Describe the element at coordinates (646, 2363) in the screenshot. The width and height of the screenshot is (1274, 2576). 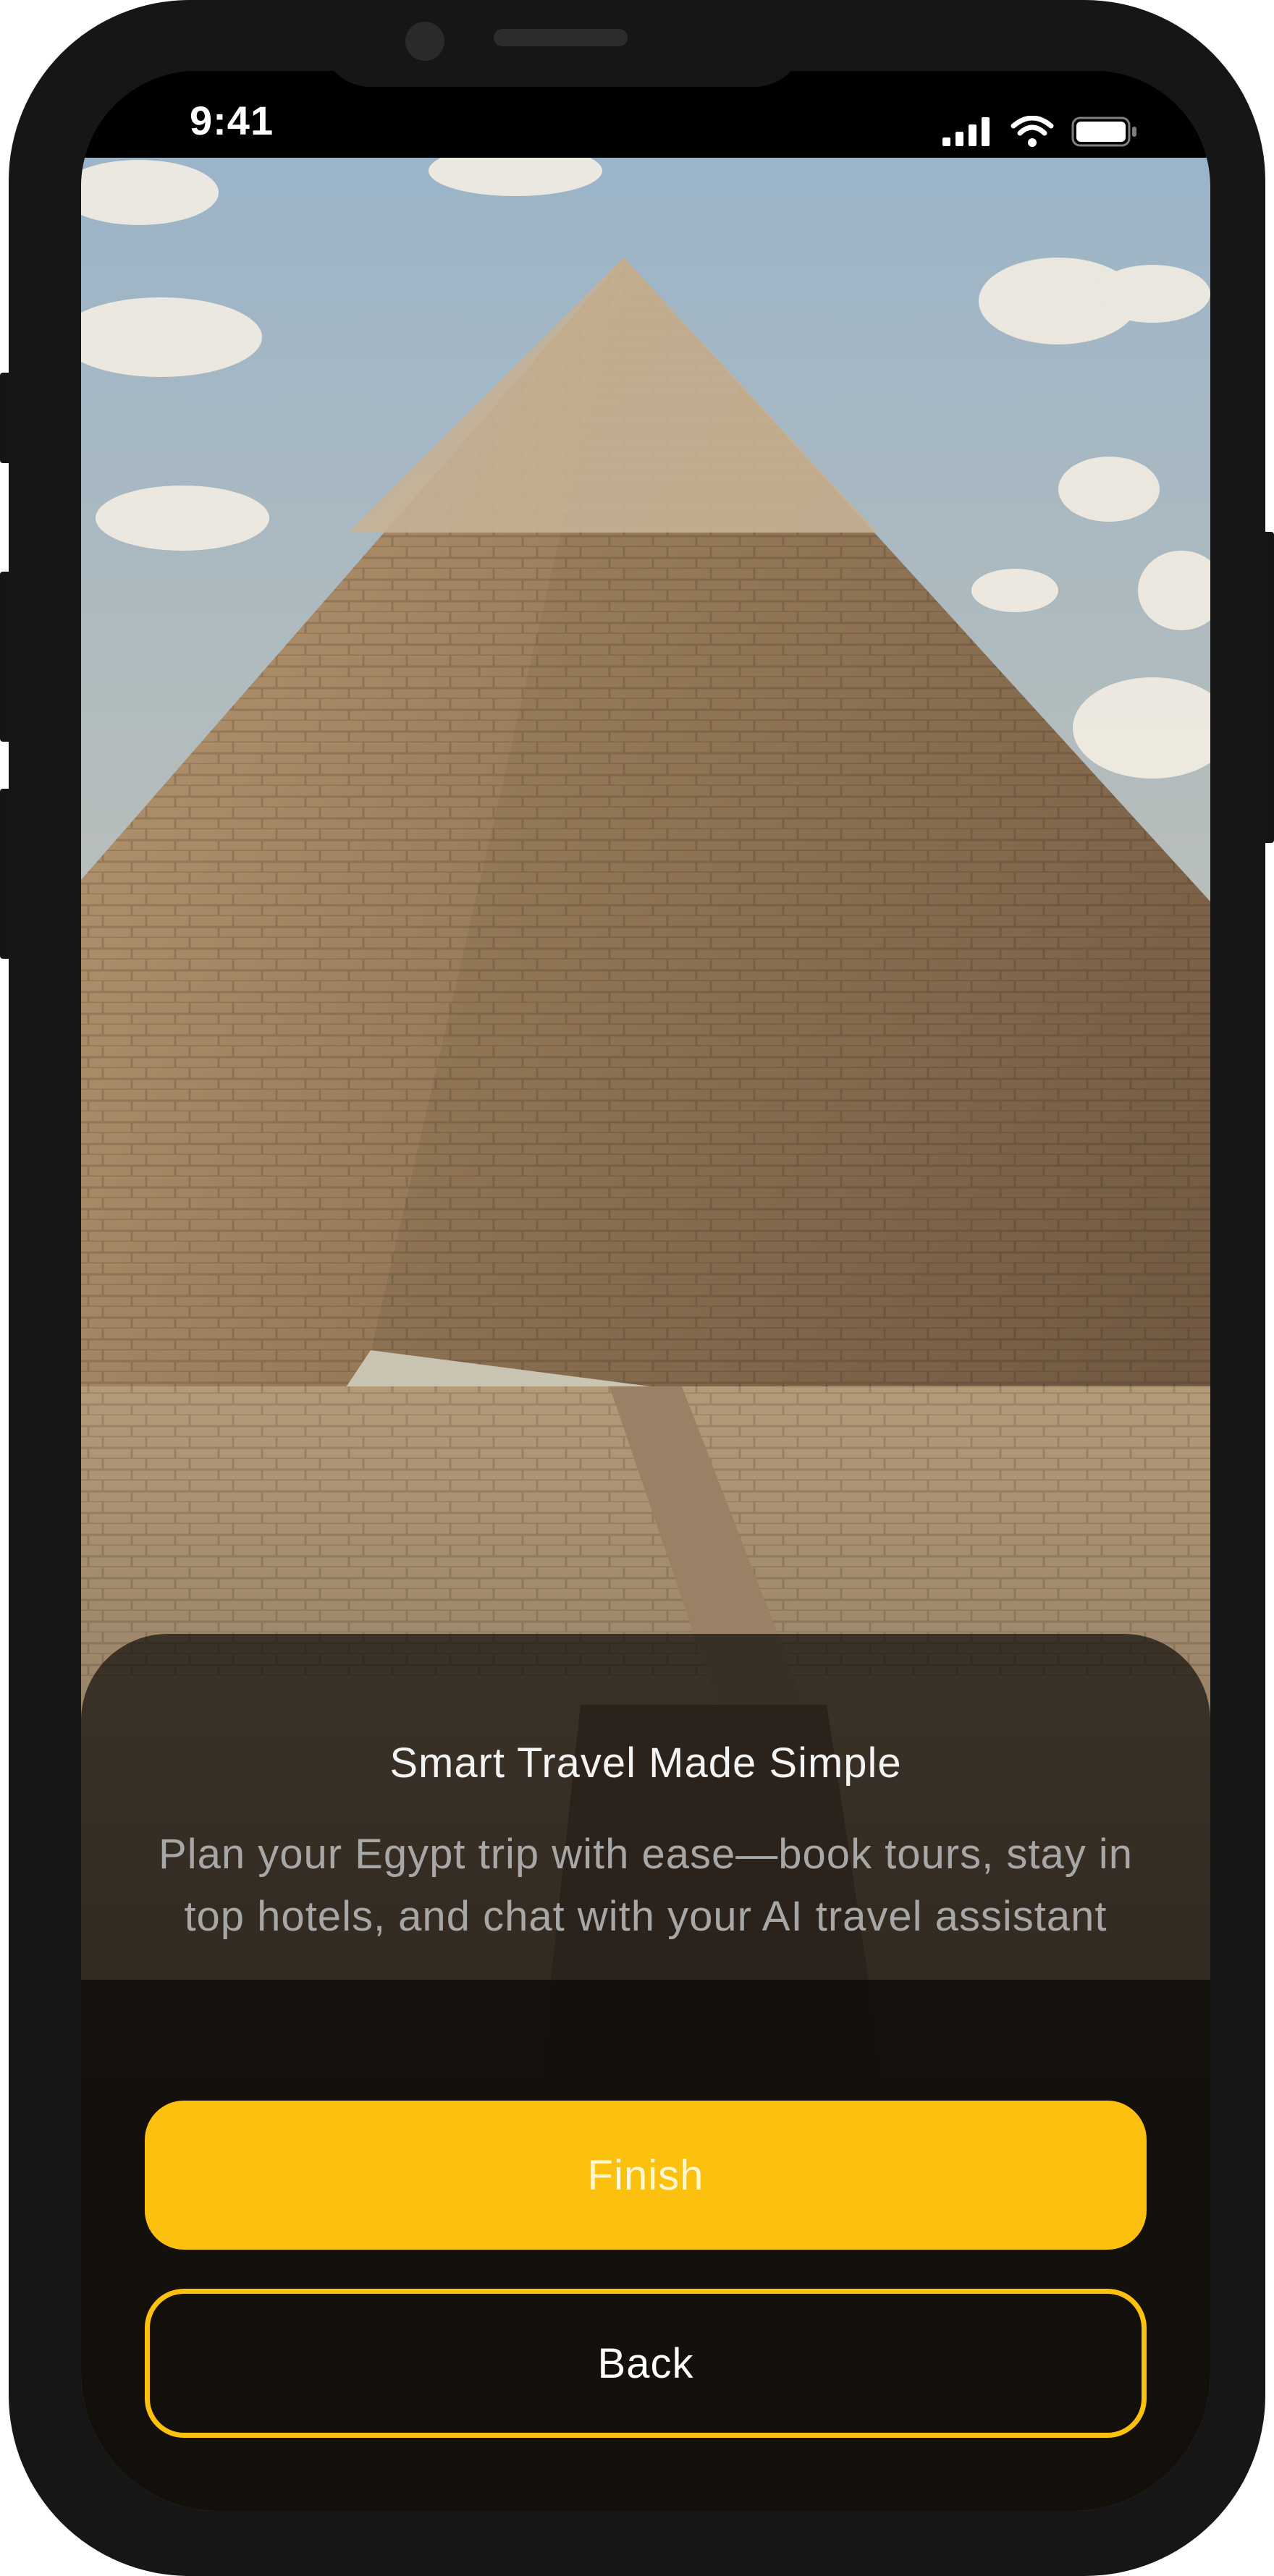
I see `back-button: Back` at that location.